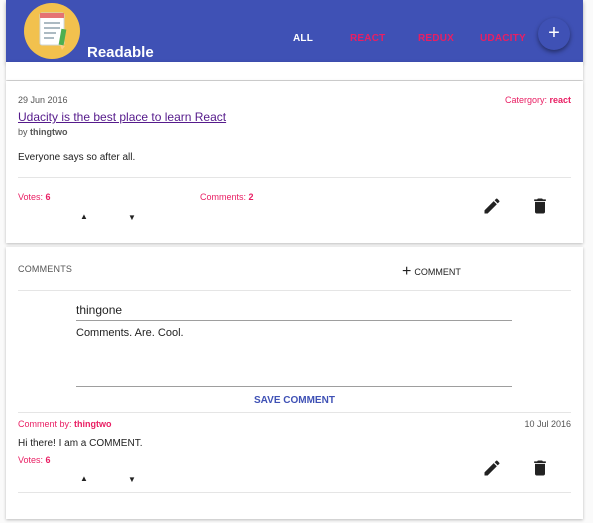 The image size is (593, 523). I want to click on notepad-icon, so click(53, 31).